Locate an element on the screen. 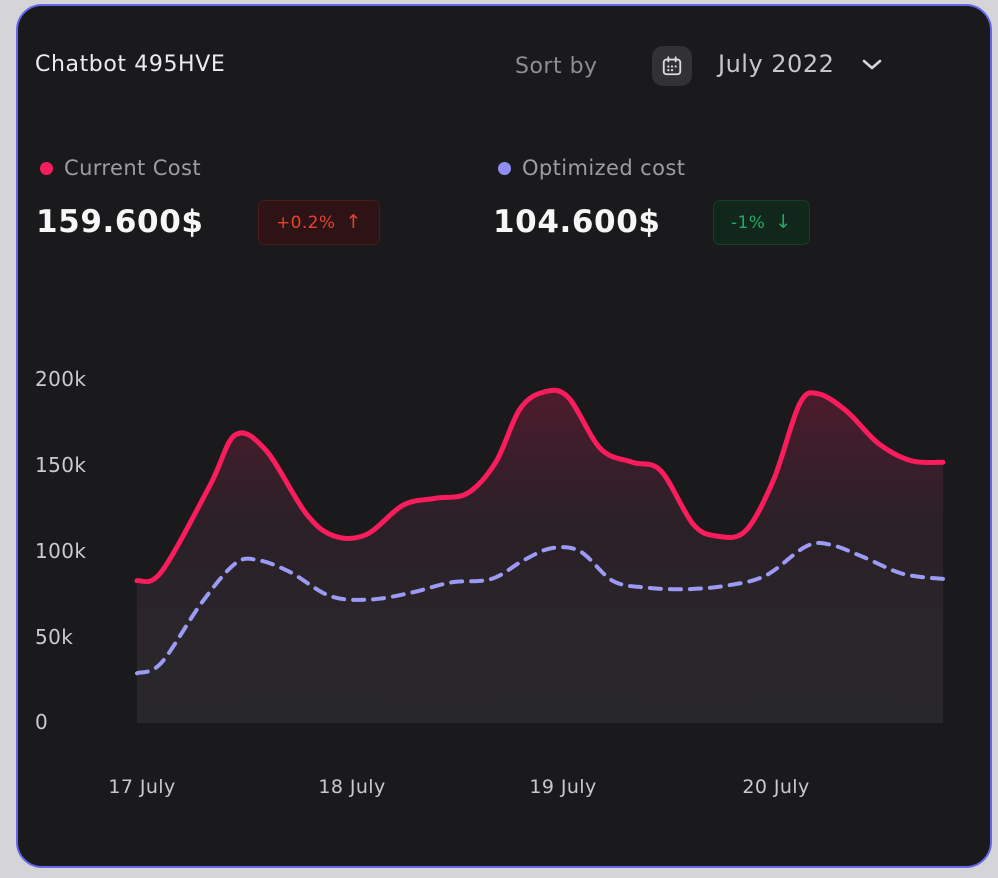 The image size is (998, 878). current-cost-legend: Current Cost is located at coordinates (120, 168).